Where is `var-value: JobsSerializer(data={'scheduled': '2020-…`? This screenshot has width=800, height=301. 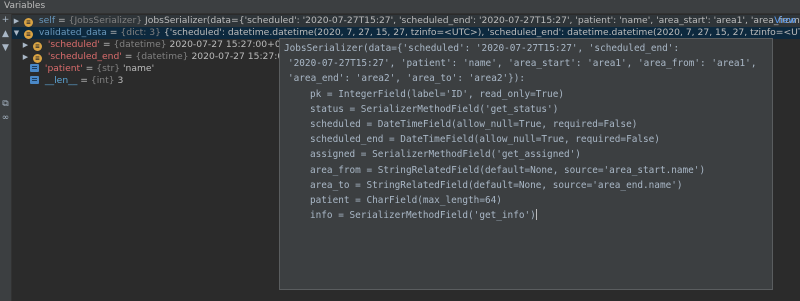
var-value: JobsSerializer(data={'scheduled': '2020-… is located at coordinates (472, 20).